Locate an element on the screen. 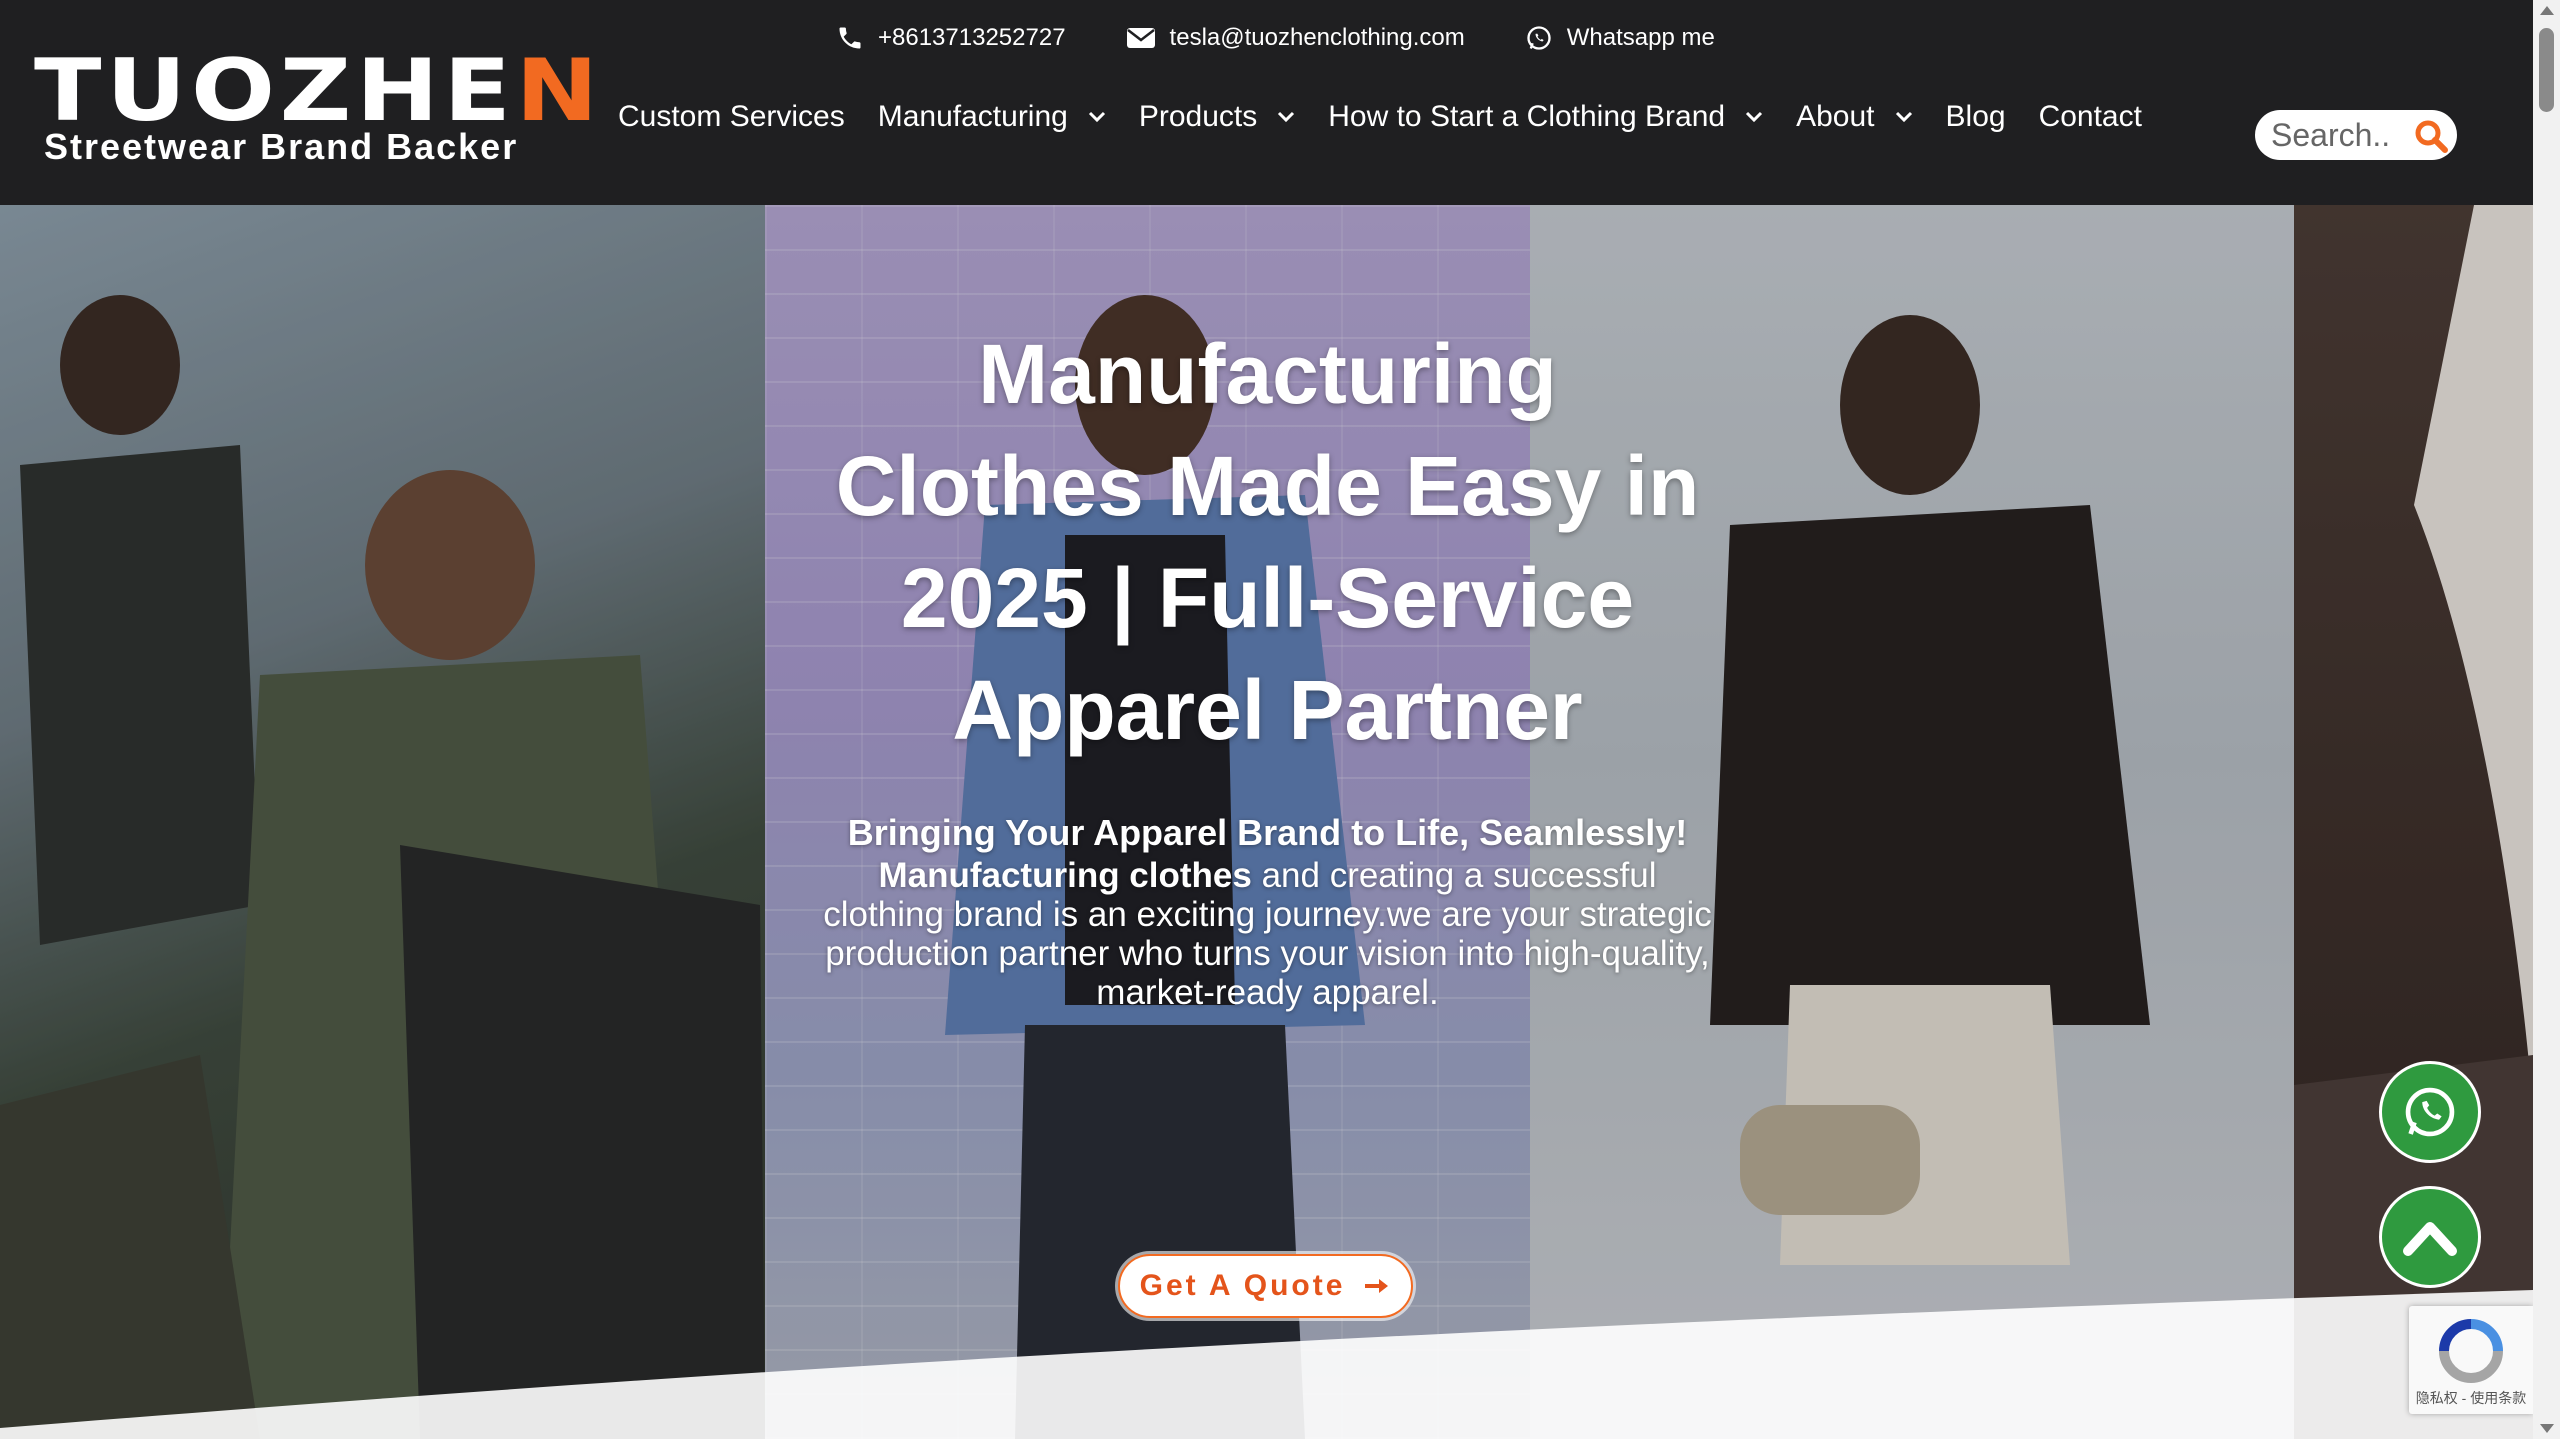 The image size is (2560, 1439). search-box is located at coordinates (2356, 135).